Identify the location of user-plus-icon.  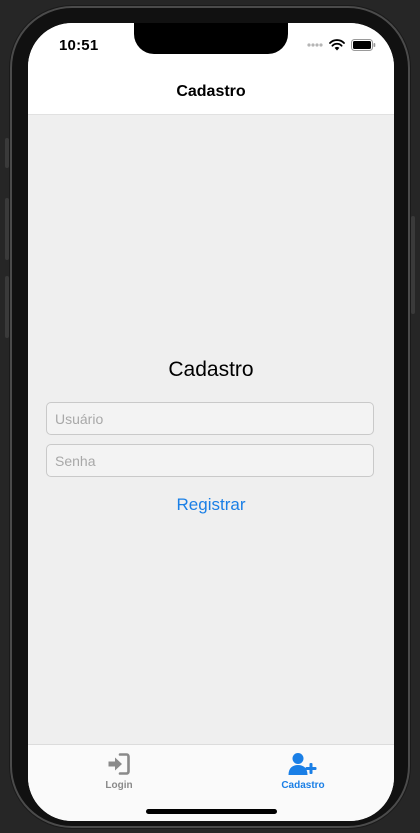
(302, 764).